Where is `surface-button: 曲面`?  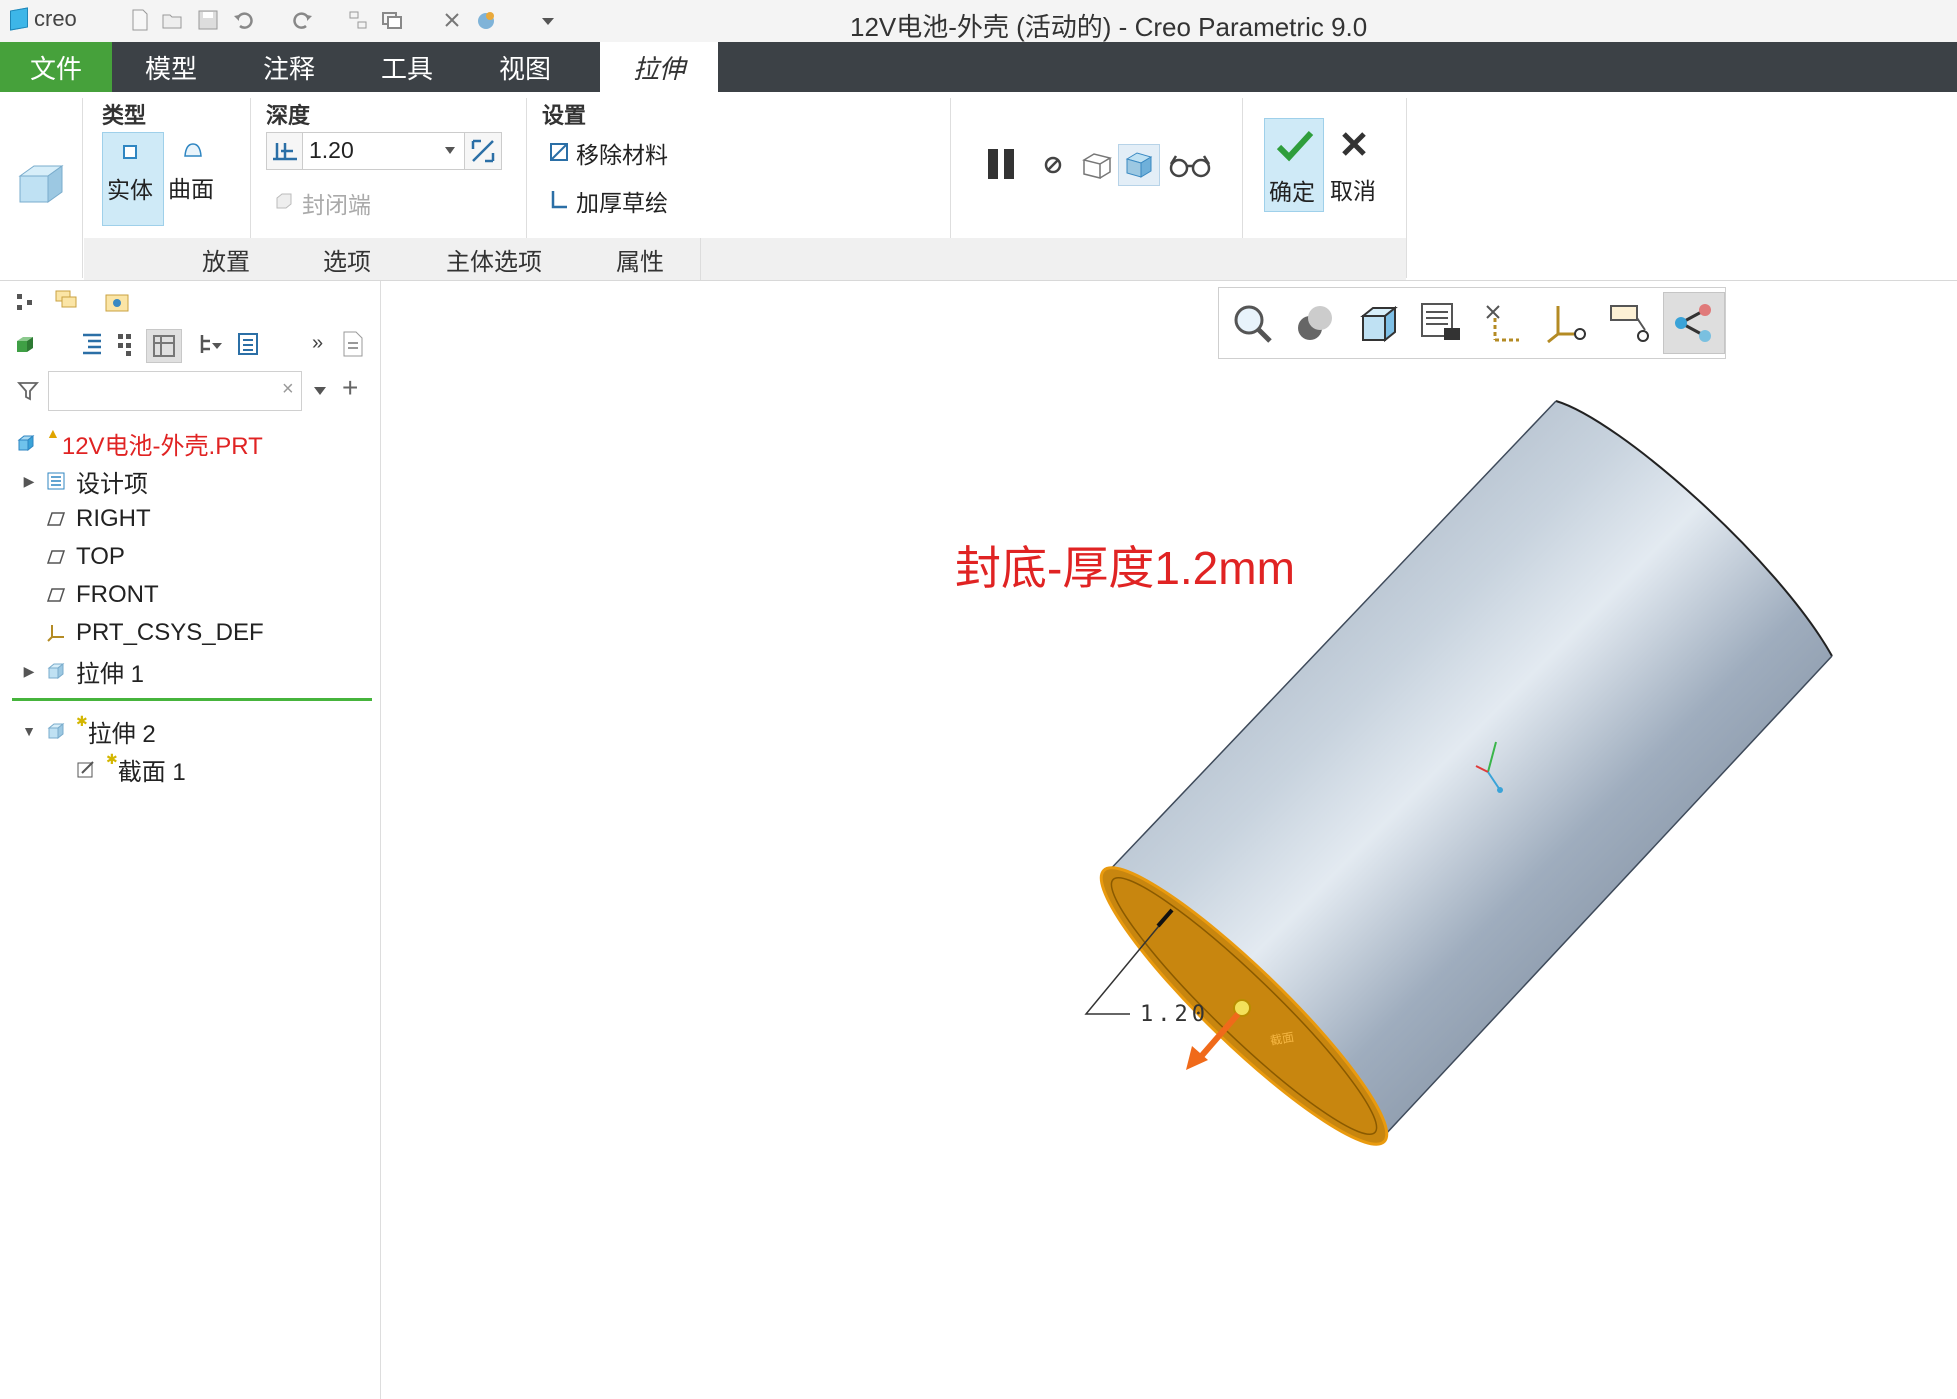
surface-button: 曲面 is located at coordinates (194, 178).